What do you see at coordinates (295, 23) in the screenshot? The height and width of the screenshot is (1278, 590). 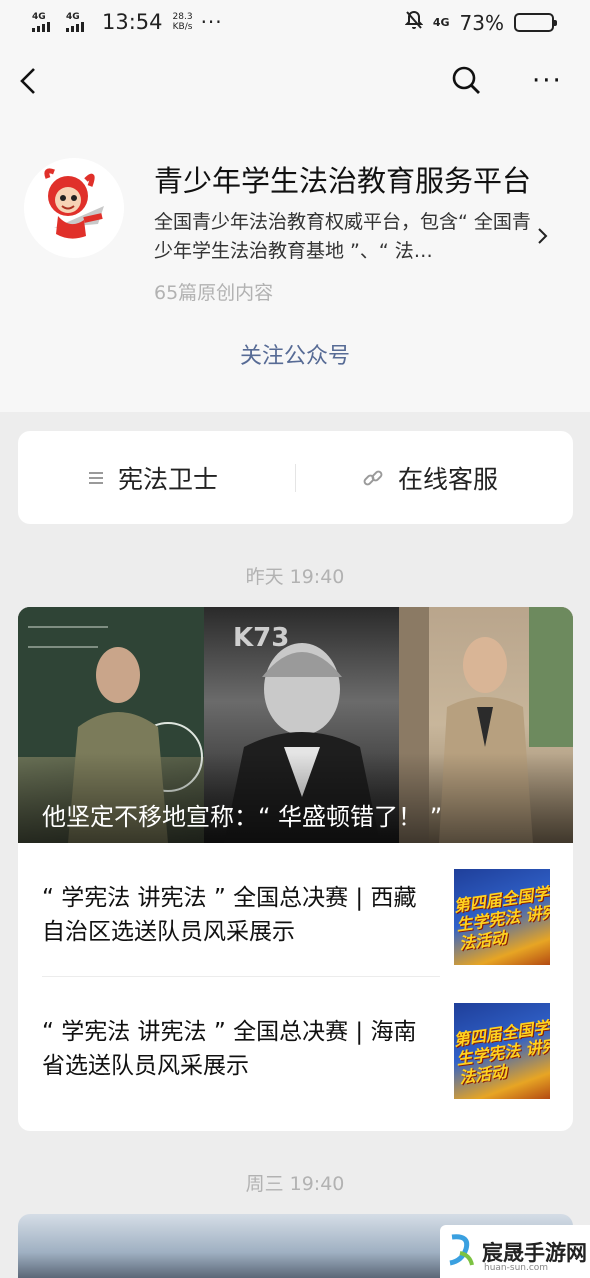 I see `status-bar: 4G 4G 13:54 28.3 KB/s ··· 4G 73%` at bounding box center [295, 23].